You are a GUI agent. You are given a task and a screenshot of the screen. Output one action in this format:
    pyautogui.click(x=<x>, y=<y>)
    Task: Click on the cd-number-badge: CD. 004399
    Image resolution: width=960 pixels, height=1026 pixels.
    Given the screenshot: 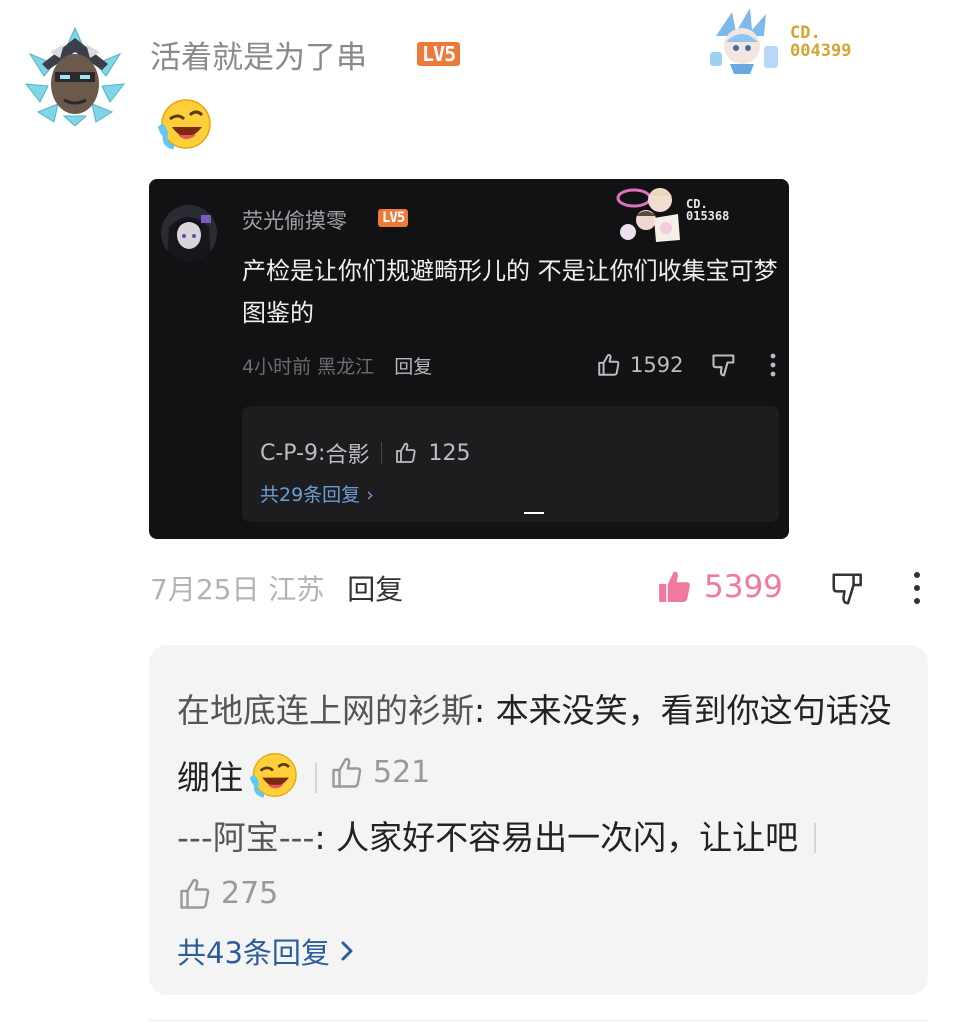 What is the action you would take?
    pyautogui.click(x=820, y=42)
    